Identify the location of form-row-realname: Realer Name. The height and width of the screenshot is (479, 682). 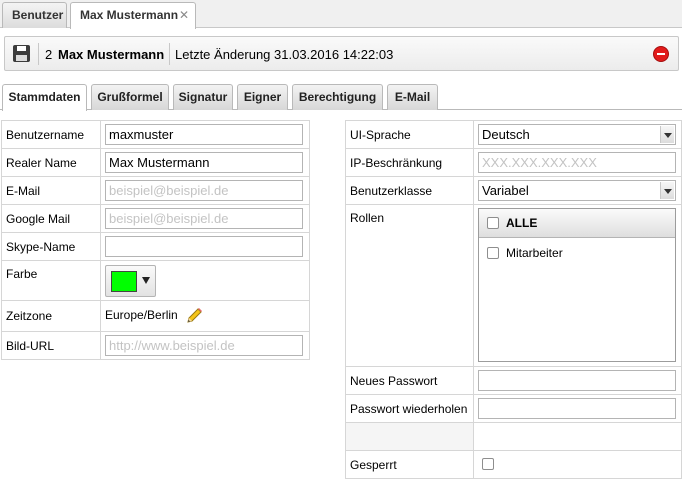
(155, 162).